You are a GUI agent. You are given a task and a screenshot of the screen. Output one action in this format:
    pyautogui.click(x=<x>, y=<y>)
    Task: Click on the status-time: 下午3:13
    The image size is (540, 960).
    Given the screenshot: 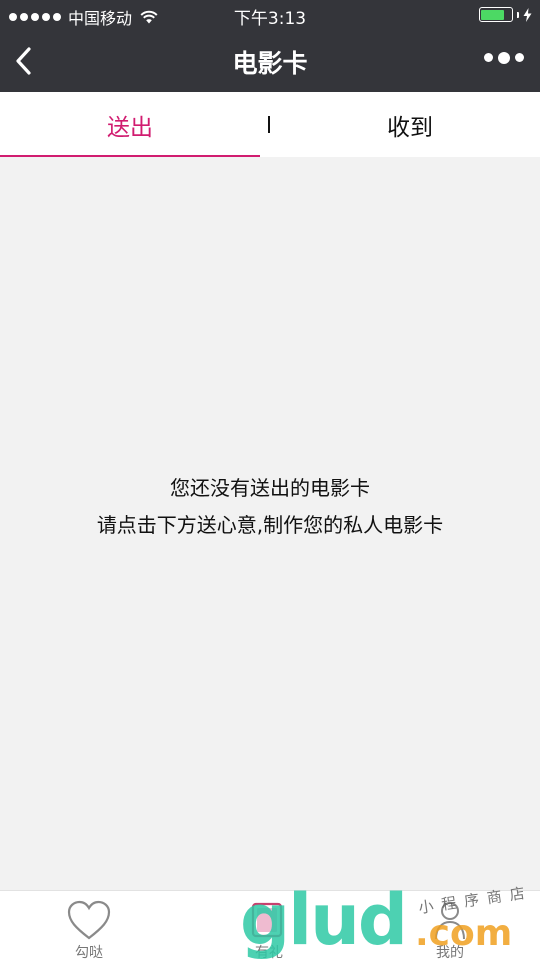 What is the action you would take?
    pyautogui.click(x=270, y=19)
    